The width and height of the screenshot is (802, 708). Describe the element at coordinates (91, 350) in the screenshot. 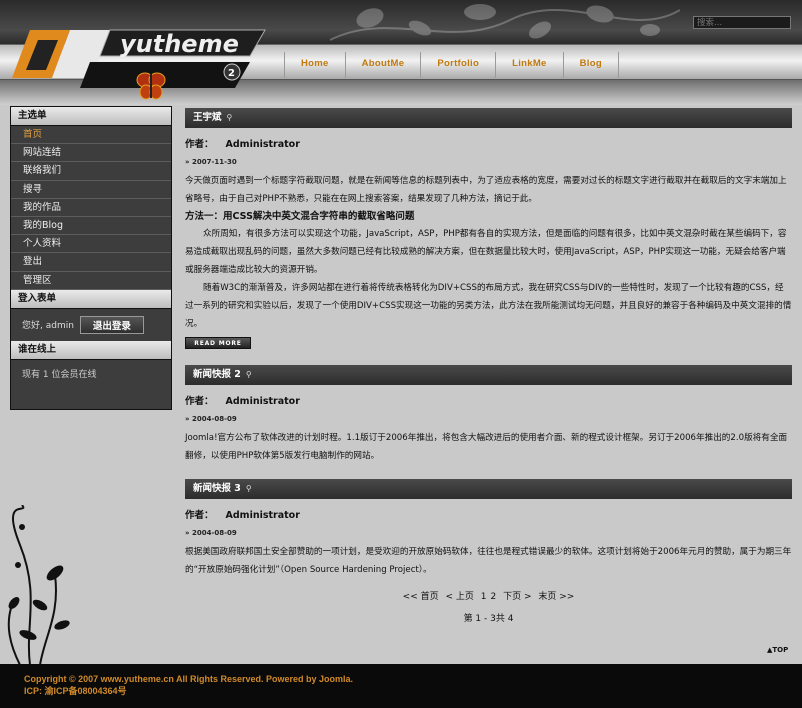

I see `online-title: 谁在线上` at that location.